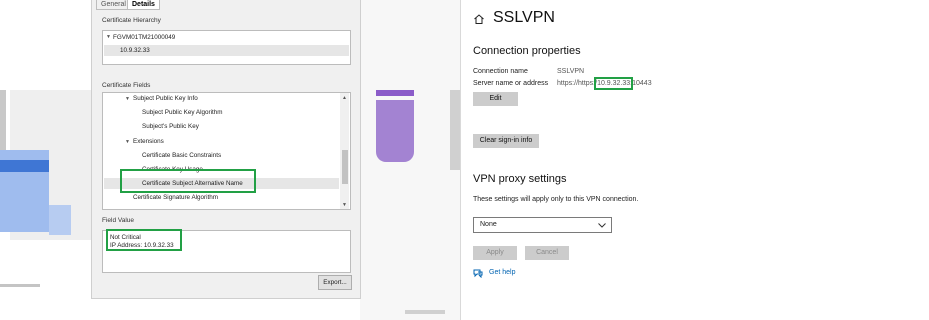 This screenshot has width=929, height=320. Describe the element at coordinates (495, 99) in the screenshot. I see `edit-button: Edit` at that location.